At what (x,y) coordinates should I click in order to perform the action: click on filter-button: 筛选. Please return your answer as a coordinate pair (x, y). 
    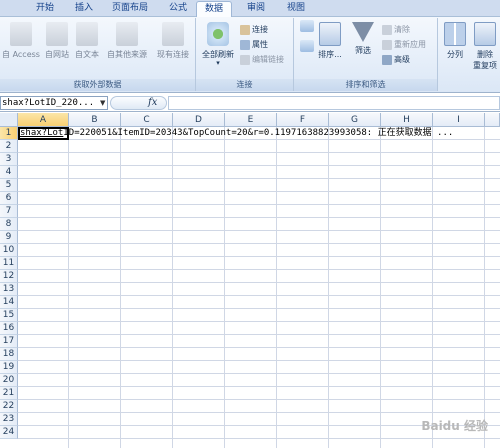
    Looking at the image, I should click on (363, 39).